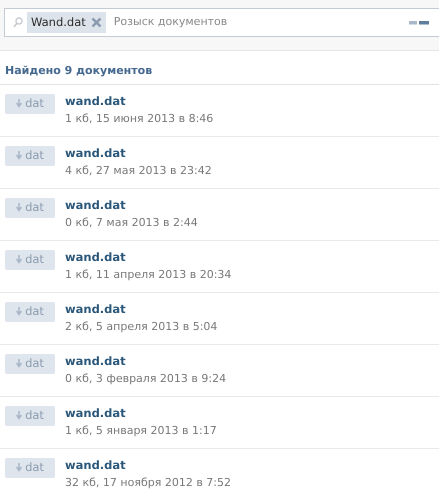  I want to click on document-details: 1 кб, 15 июня 2013 в 8:46, so click(139, 118).